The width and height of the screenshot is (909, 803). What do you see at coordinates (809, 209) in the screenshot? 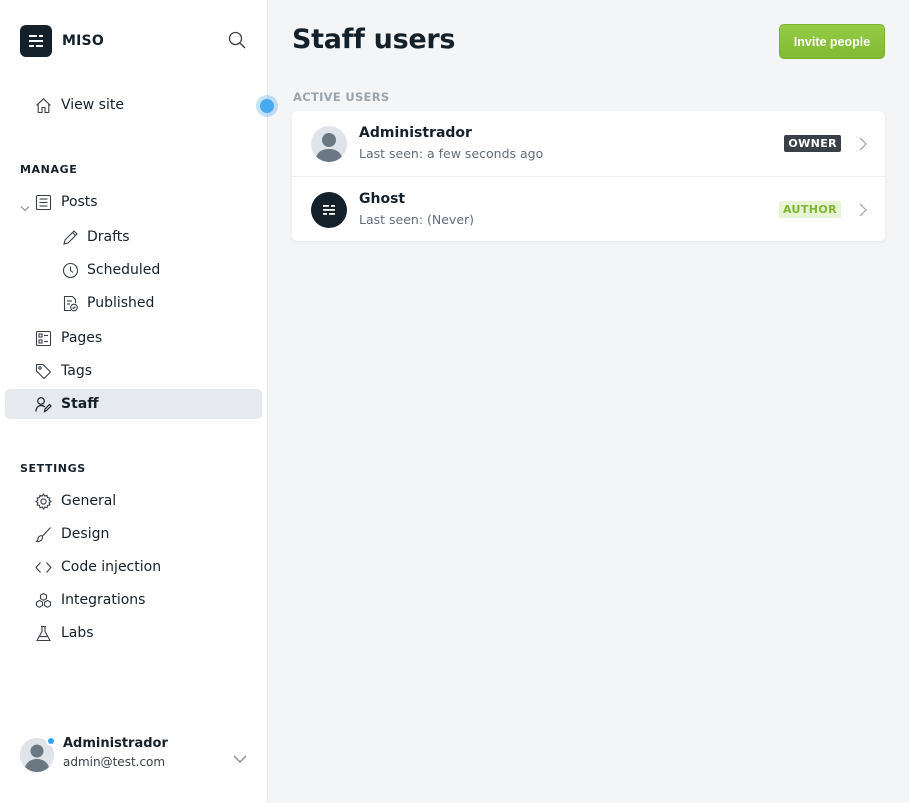
I see `role-badge: AUTHOR` at bounding box center [809, 209].